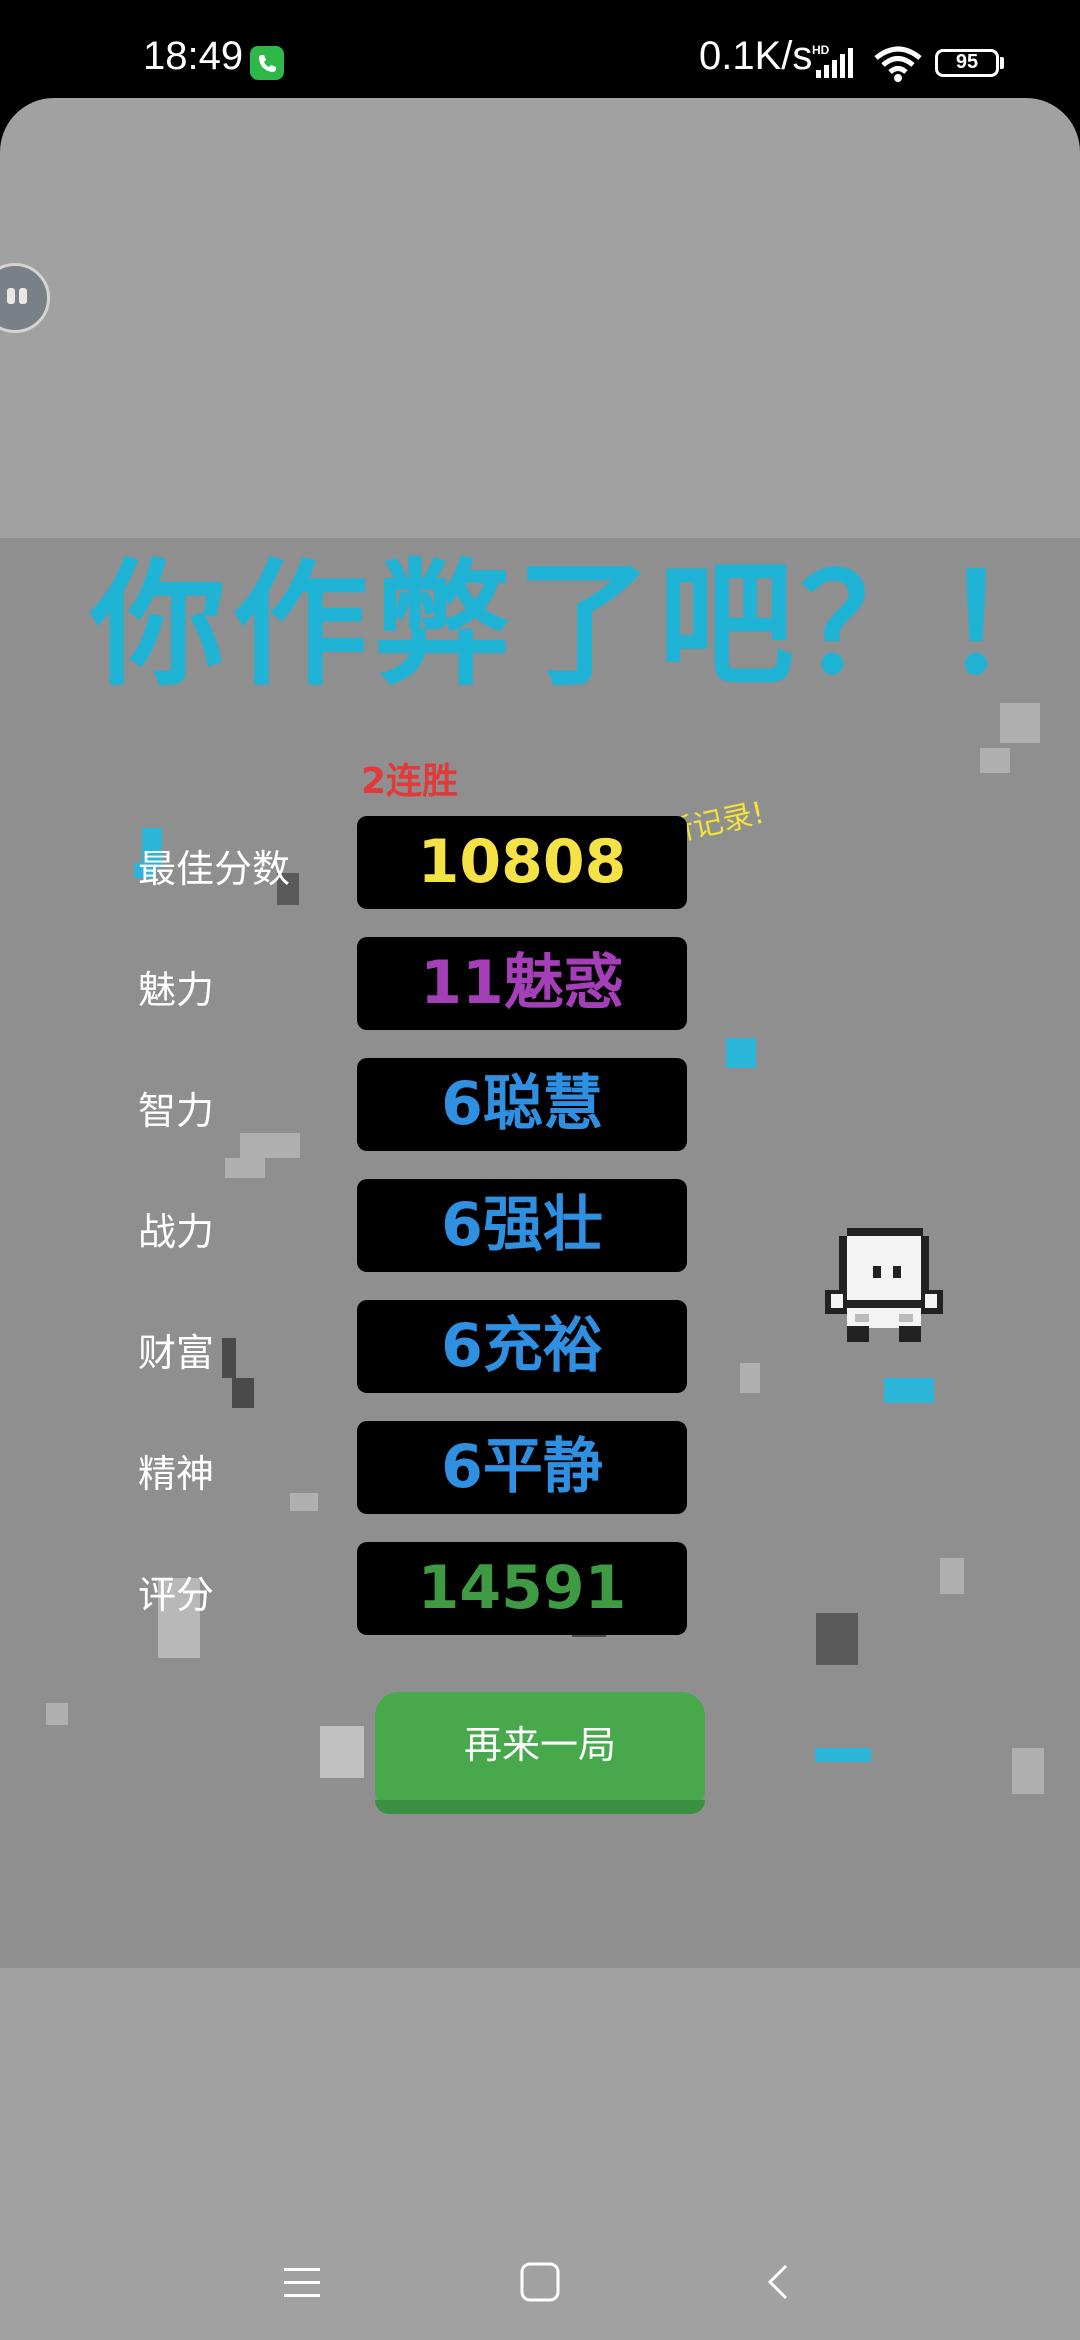 The image size is (1080, 2340). Describe the element at coordinates (522, 983) in the screenshot. I see `stat-value-charm: 11魅惑` at that location.